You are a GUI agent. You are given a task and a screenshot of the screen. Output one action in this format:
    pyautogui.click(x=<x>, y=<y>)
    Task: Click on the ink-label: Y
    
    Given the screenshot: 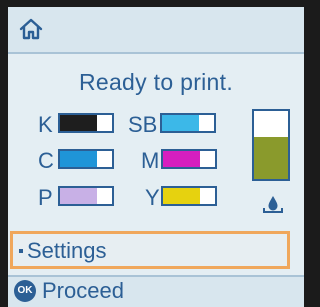 What is the action you would take?
    pyautogui.click(x=152, y=197)
    